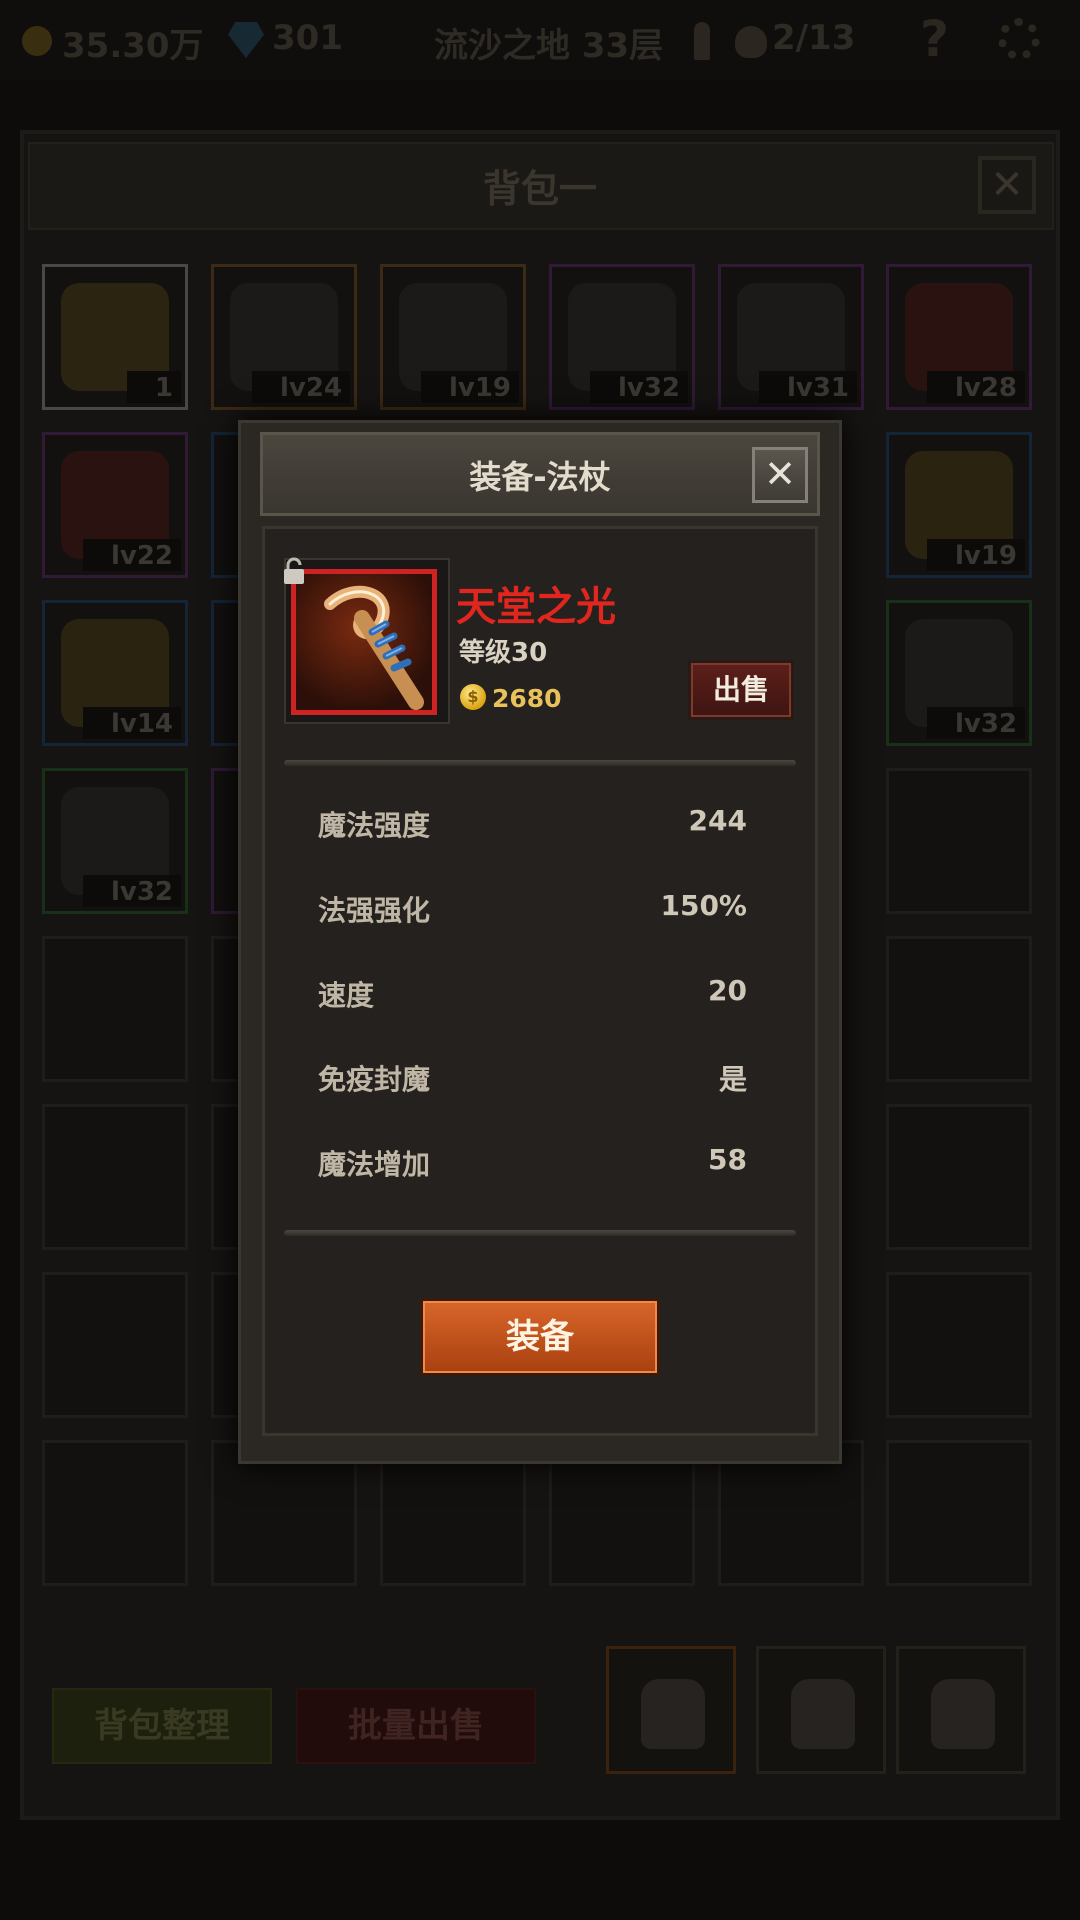 The height and width of the screenshot is (1920, 1080). What do you see at coordinates (374, 825) in the screenshot?
I see `stat-label: 魔法强度` at bounding box center [374, 825].